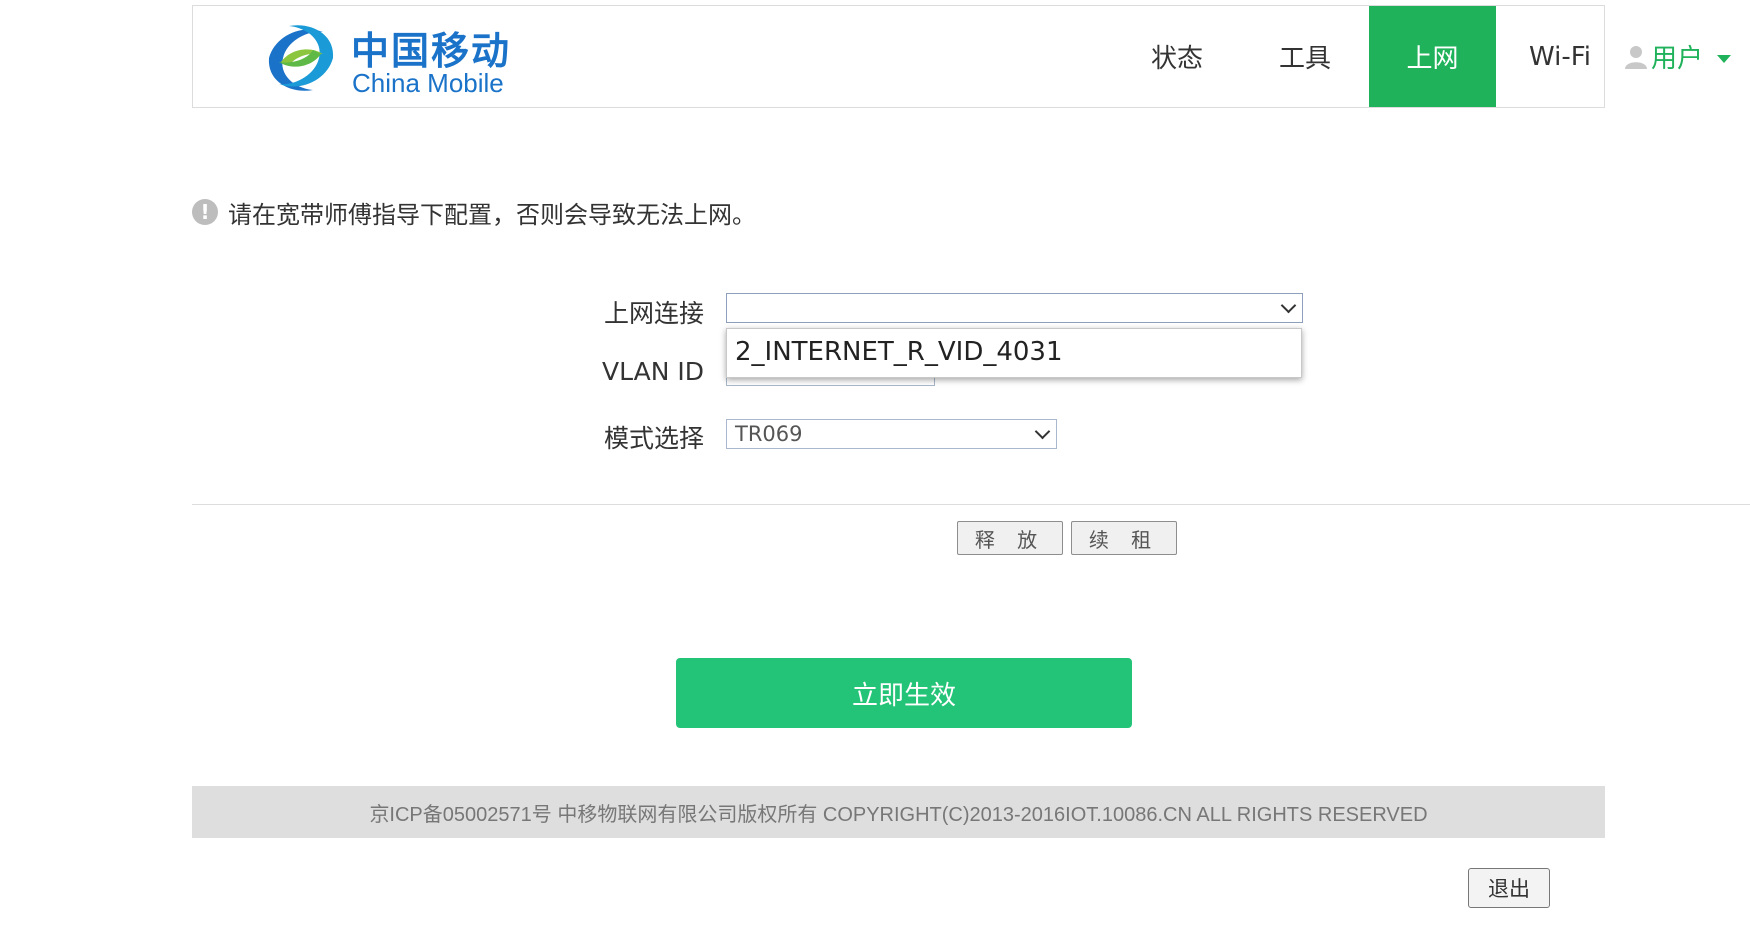  Describe the element at coordinates (1014, 308) in the screenshot. I see `connection-select` at that location.